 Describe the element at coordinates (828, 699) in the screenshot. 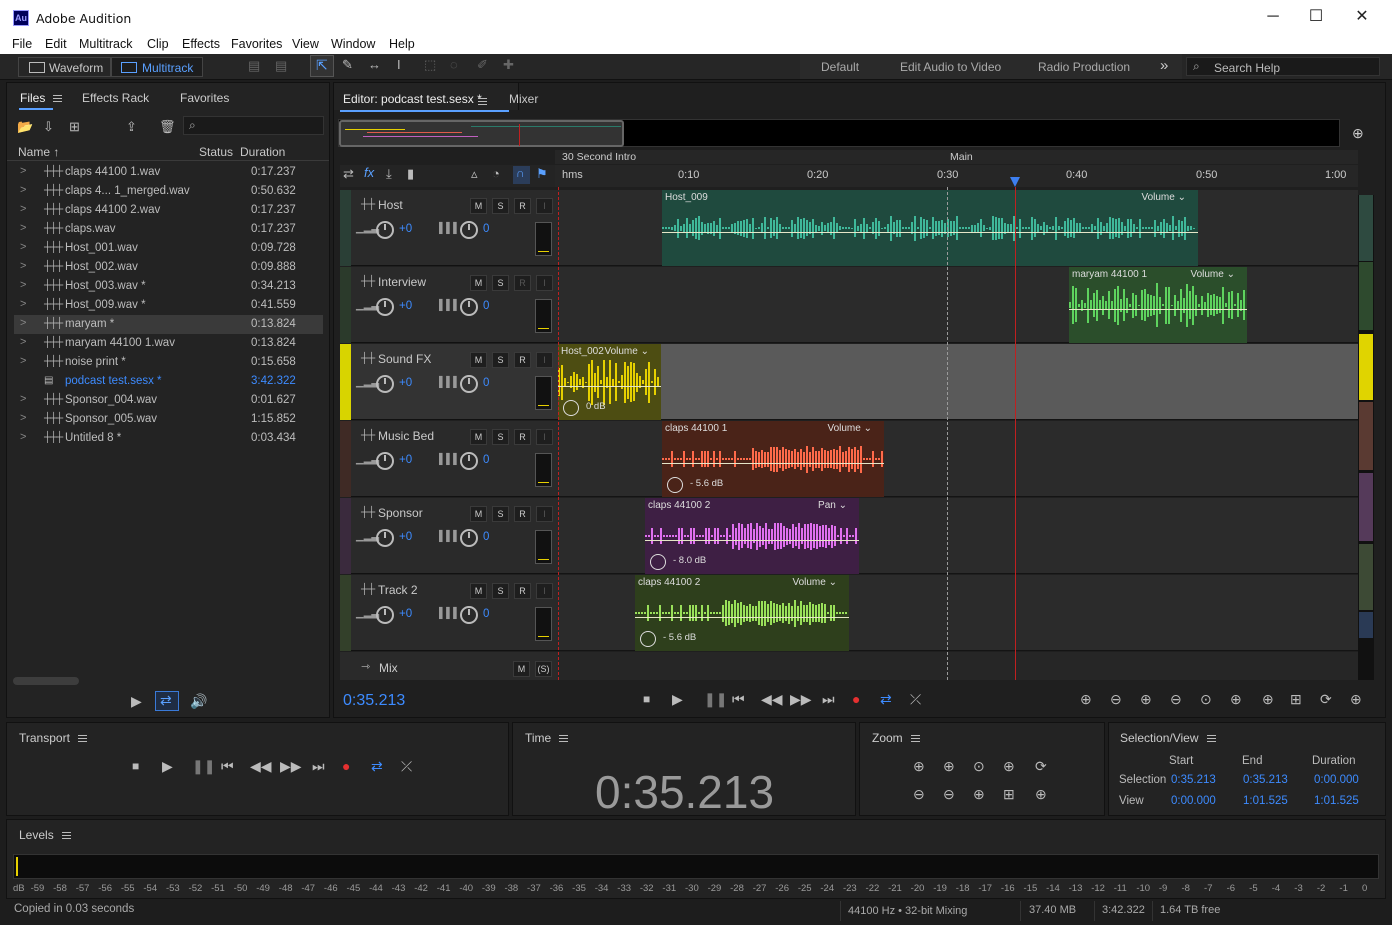

I see `move-playhead-to-next-icon: ⏭` at that location.